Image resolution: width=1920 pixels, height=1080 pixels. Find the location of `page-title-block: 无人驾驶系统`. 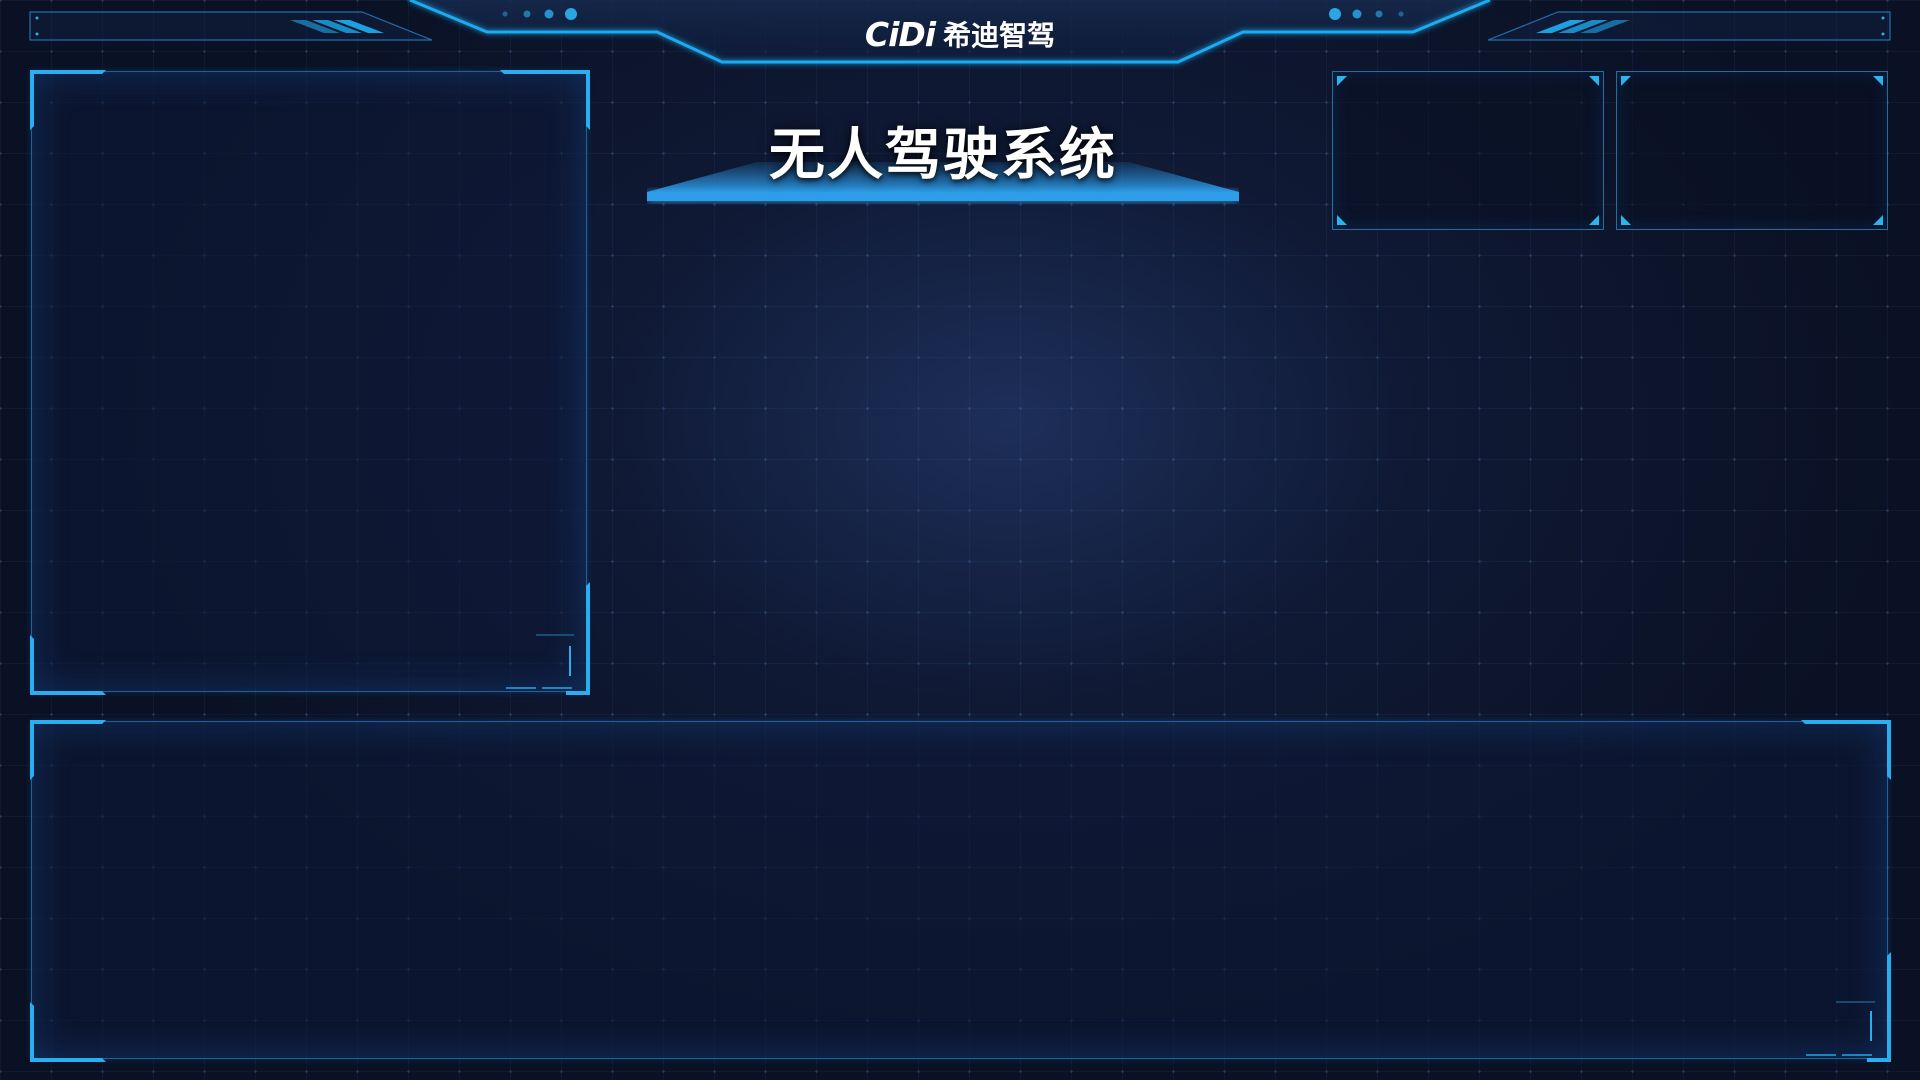

page-title-block: 无人驾驶系统 is located at coordinates (943, 152).